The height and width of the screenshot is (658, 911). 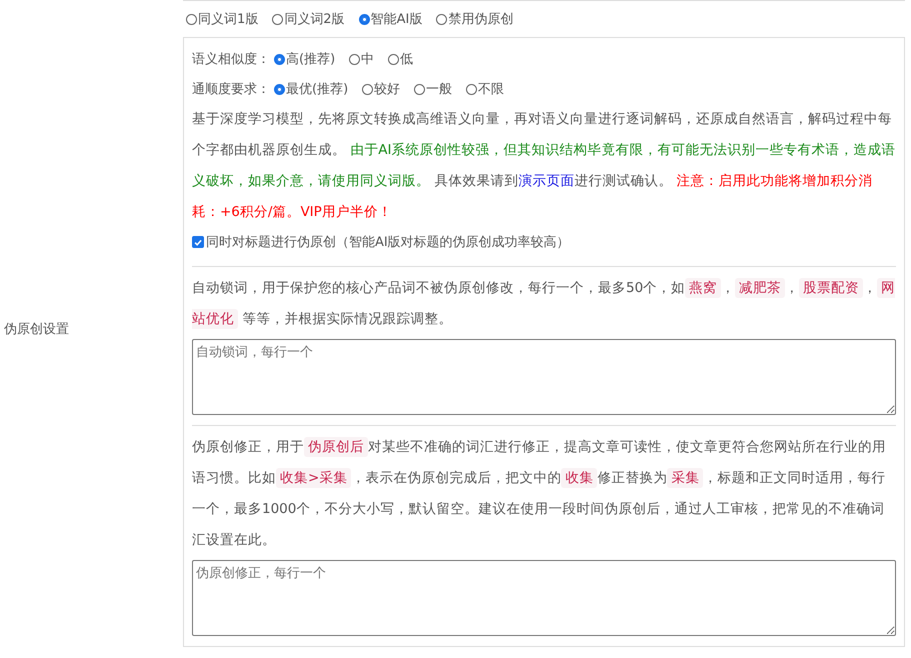 I want to click on help-text: 伪原创修正，用于 伪原创后 对某些不准确的词汇进行修正，提高文章可读性，使文章更符合您网站所在行业的用语习惯。比如 收集>采集 ，表示在伪原创完成后，把文中的 收集 修正替换为 采集 ，标题和正文同时适用，每行一个，最多1000个，不分大小写，默认留空。建议在使用一段时间伪原创后，通过人工审核，把常见的不准确词汇设置在此。, so click(x=539, y=493).